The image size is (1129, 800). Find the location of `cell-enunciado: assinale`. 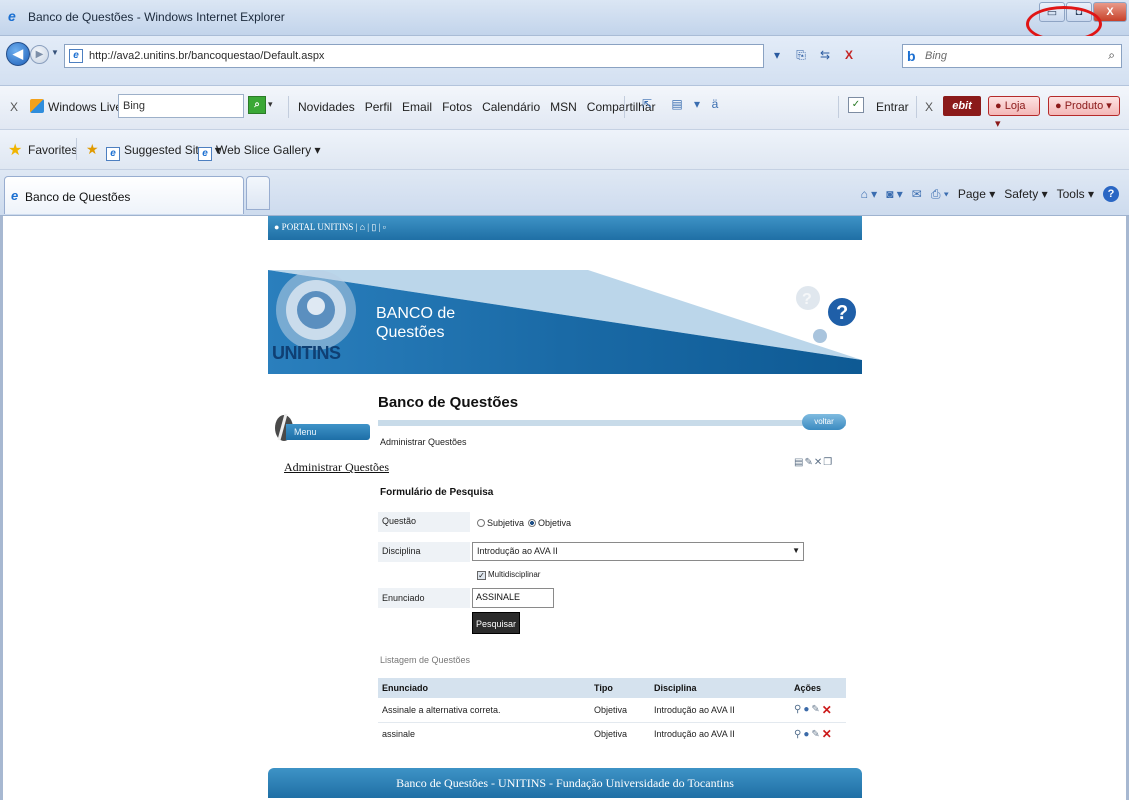

cell-enunciado: assinale is located at coordinates (484, 734).